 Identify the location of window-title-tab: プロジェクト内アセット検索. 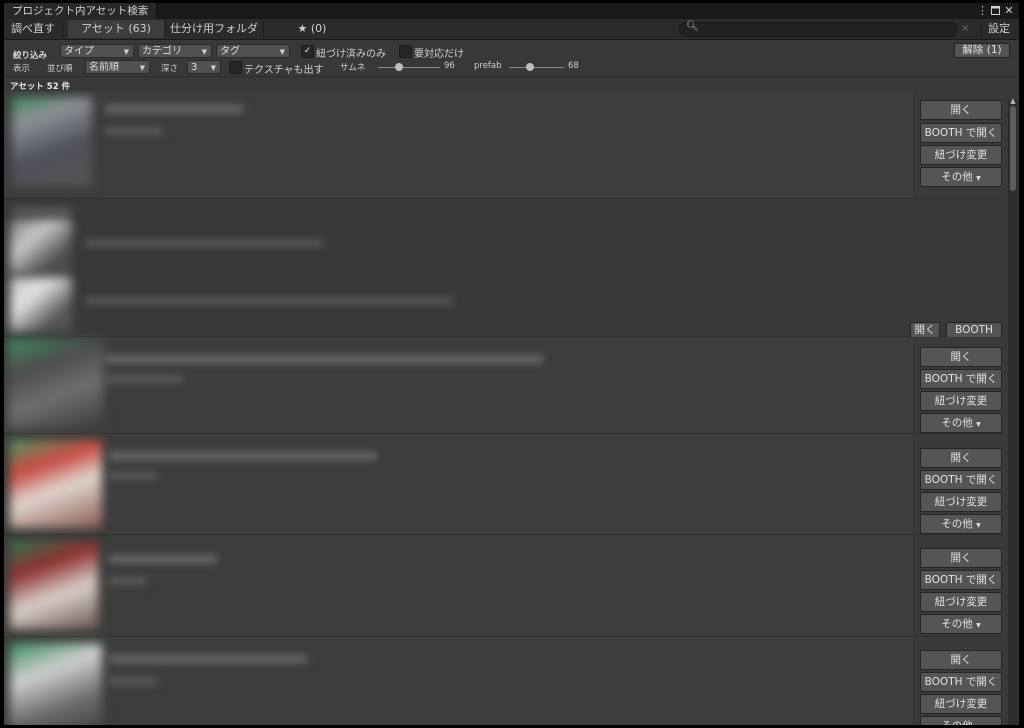
(81, 11).